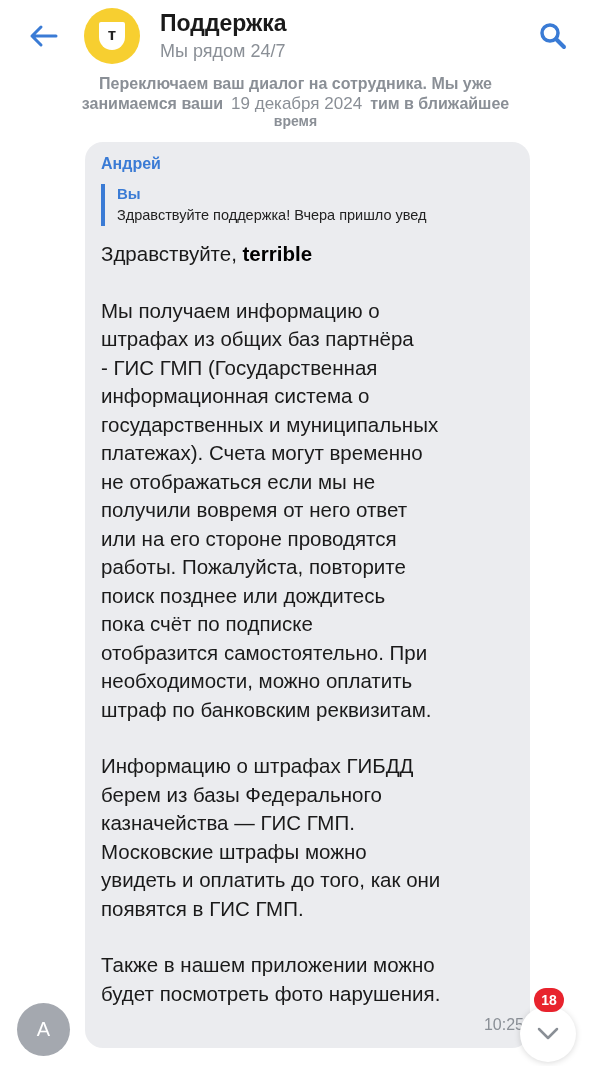  What do you see at coordinates (549, 1000) in the screenshot?
I see `unread-badge: 18` at bounding box center [549, 1000].